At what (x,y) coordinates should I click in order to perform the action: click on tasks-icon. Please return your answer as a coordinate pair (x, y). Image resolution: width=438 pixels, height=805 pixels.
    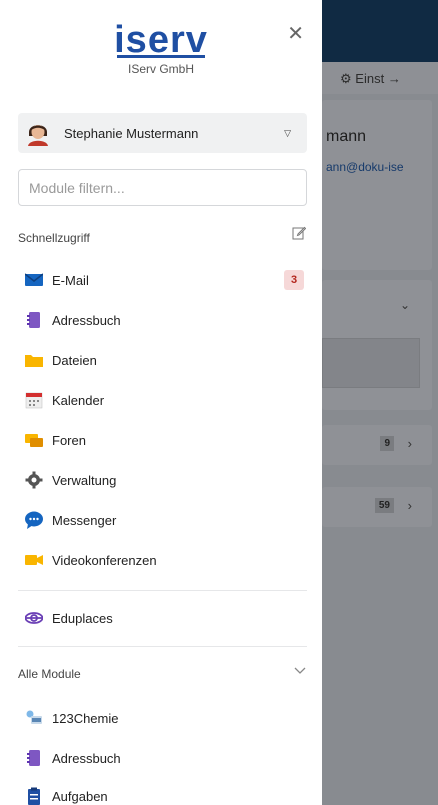
    Looking at the image, I should click on (34, 796).